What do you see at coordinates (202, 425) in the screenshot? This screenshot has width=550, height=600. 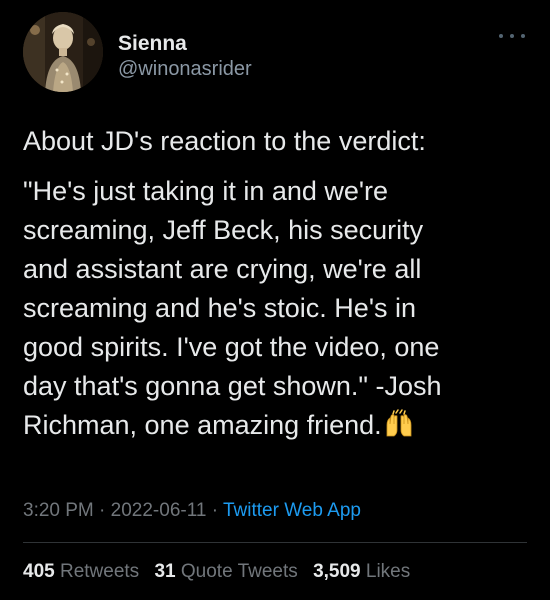 I see `quote-line: Richman, one amazing friend.` at bounding box center [202, 425].